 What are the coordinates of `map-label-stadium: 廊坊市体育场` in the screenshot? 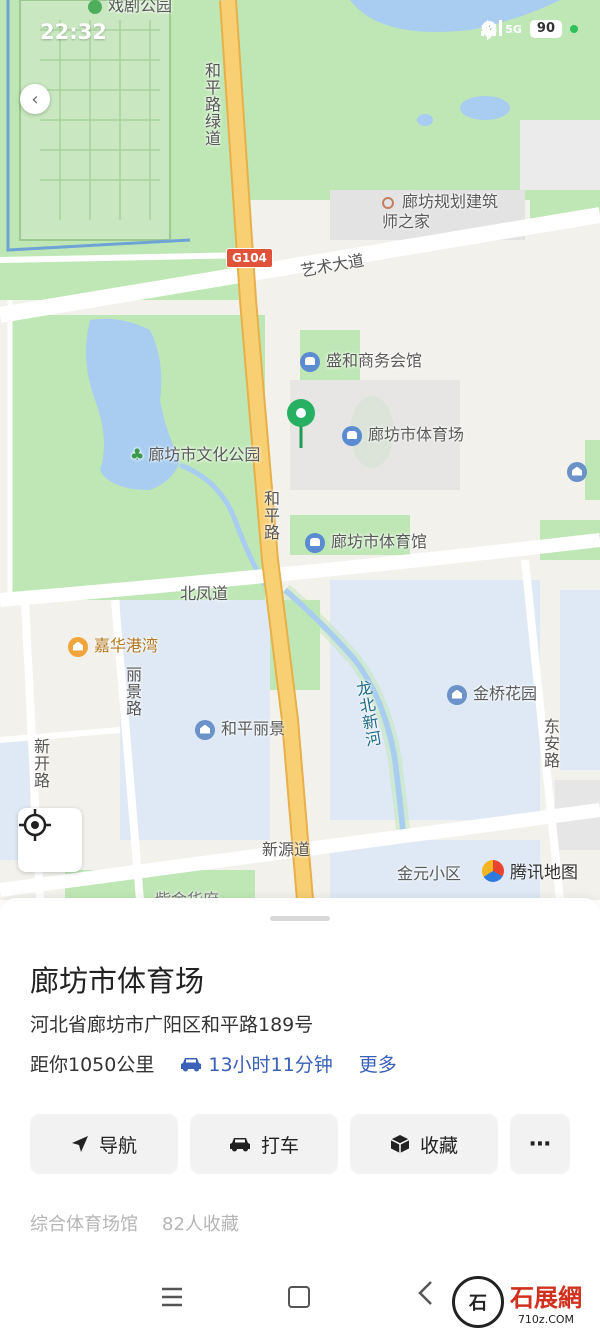 It's located at (403, 433).